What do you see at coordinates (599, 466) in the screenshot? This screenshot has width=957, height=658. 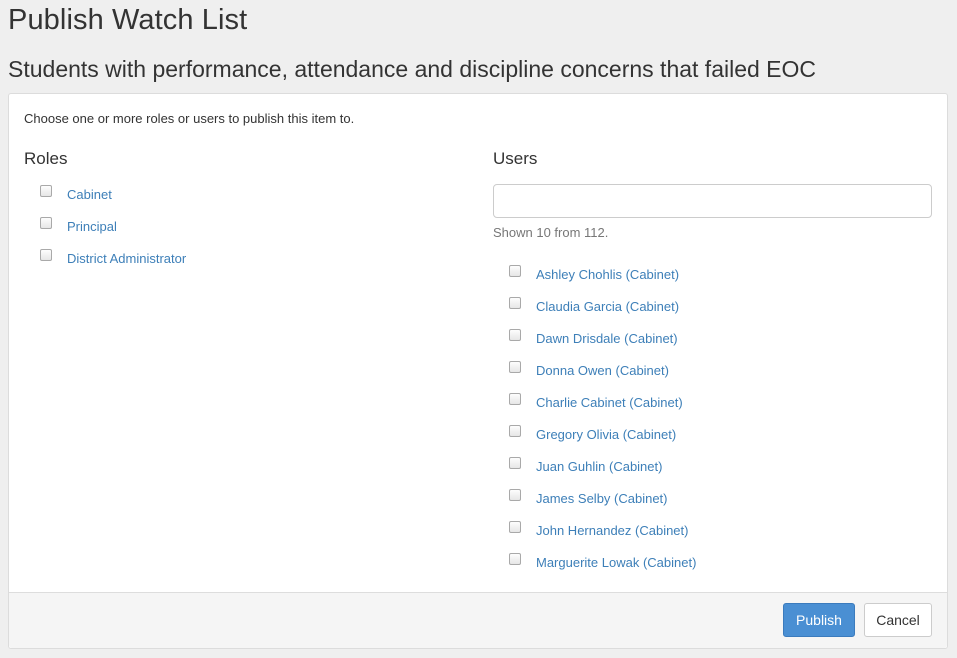 I see `user-label: Juan Guhlin (Cabinet)` at bounding box center [599, 466].